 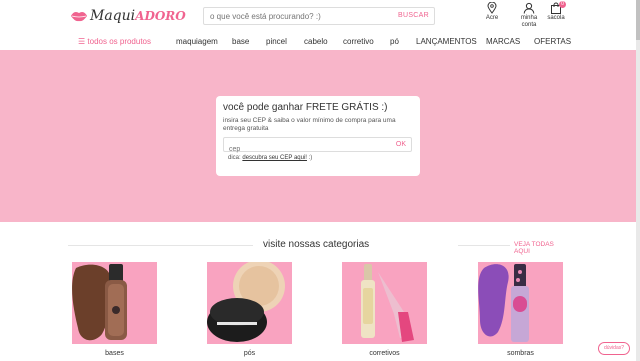 What do you see at coordinates (305, 107) in the screenshot?
I see `cep-title: você pode ganhar FRETE GRÁTIS :)` at bounding box center [305, 107].